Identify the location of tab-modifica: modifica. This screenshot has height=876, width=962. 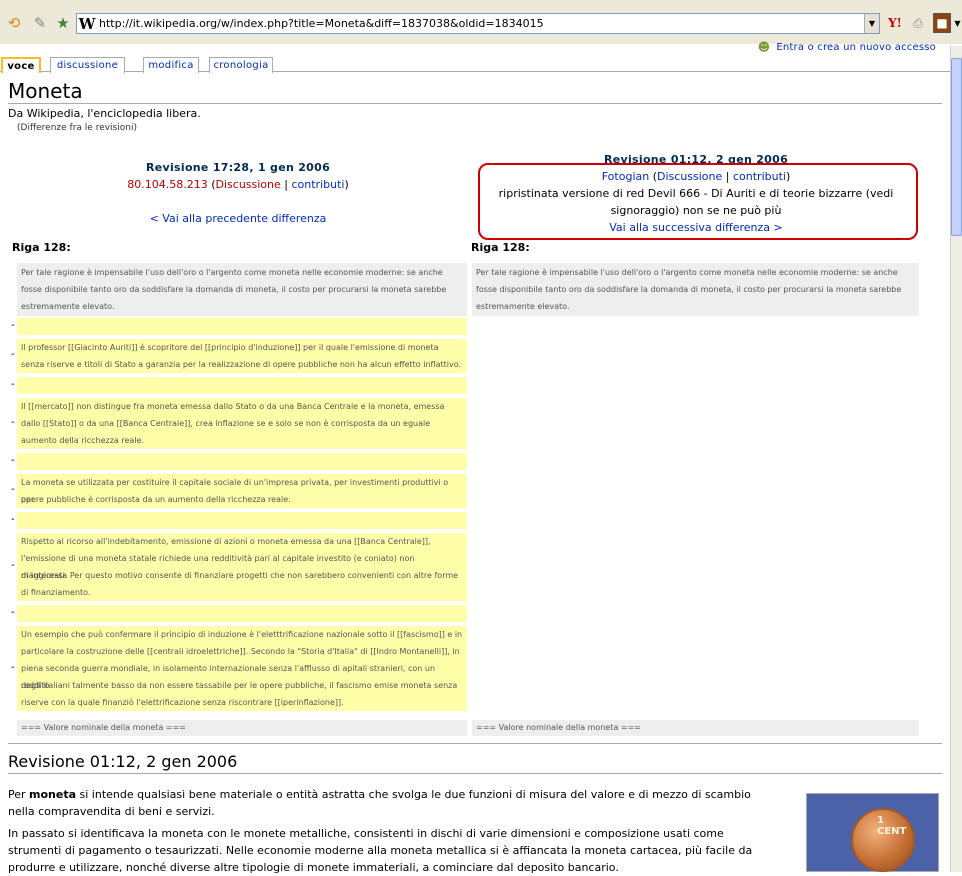
(171, 65).